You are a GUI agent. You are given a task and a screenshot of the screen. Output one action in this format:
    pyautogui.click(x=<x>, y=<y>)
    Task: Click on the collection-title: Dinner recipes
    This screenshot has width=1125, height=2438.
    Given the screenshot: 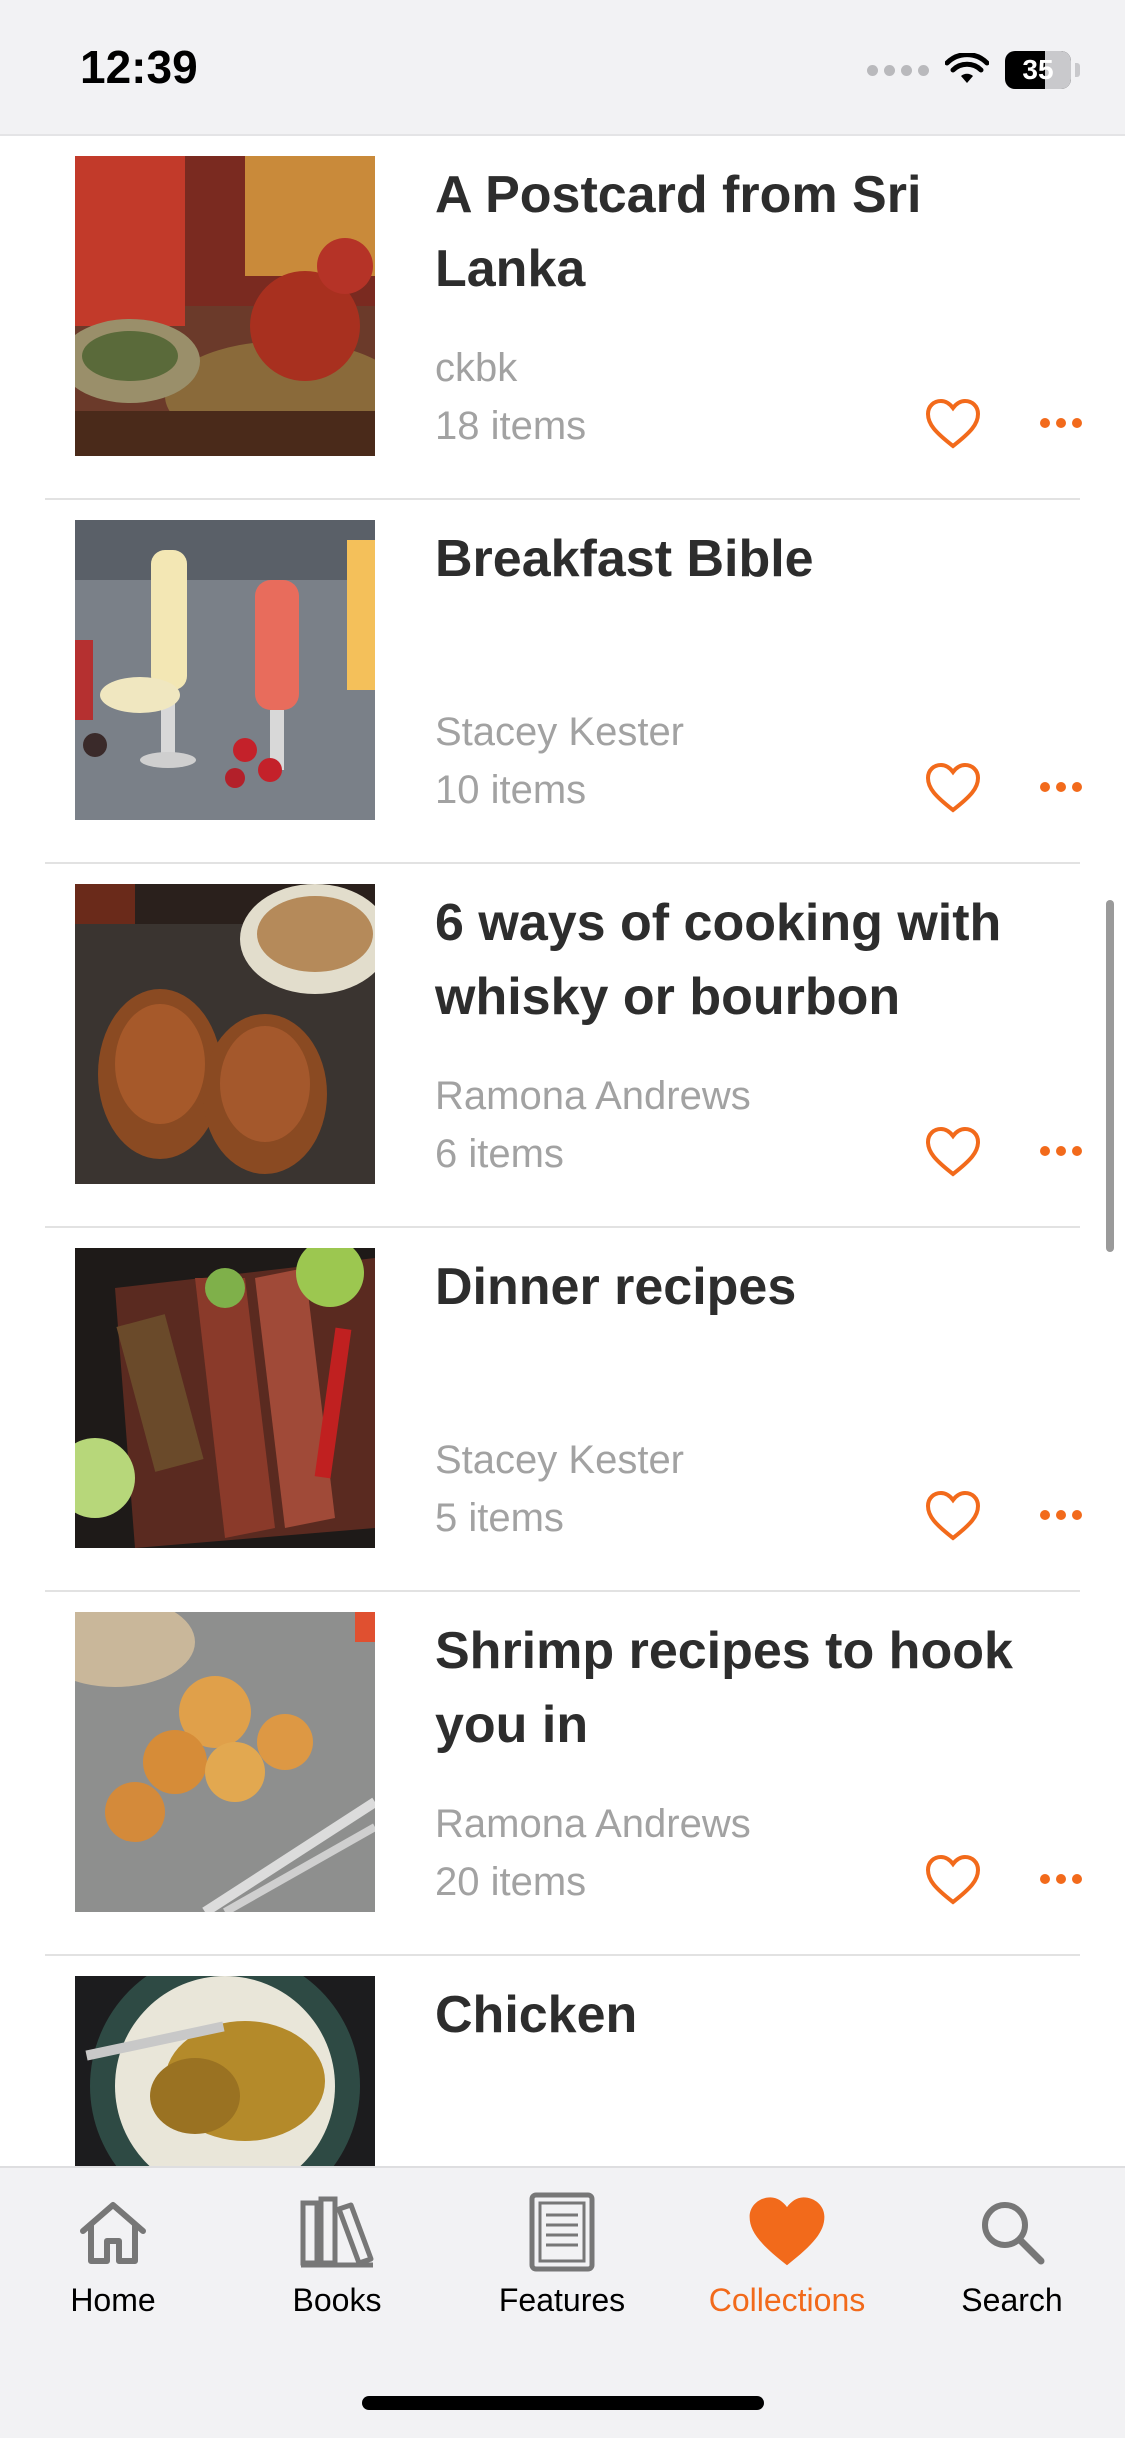 What is the action you would take?
    pyautogui.click(x=755, y=1287)
    